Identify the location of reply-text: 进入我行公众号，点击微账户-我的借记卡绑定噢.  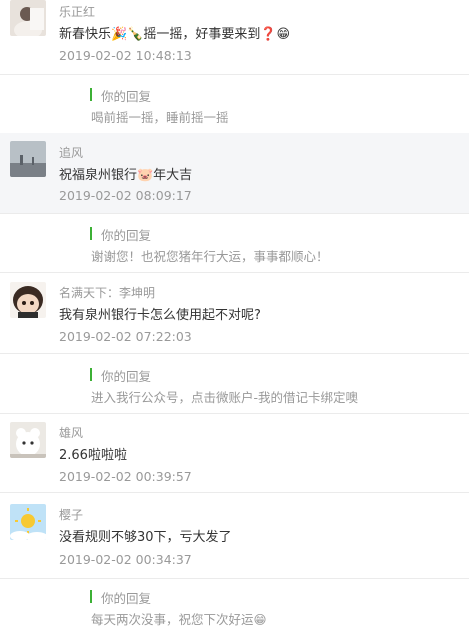
(225, 397).